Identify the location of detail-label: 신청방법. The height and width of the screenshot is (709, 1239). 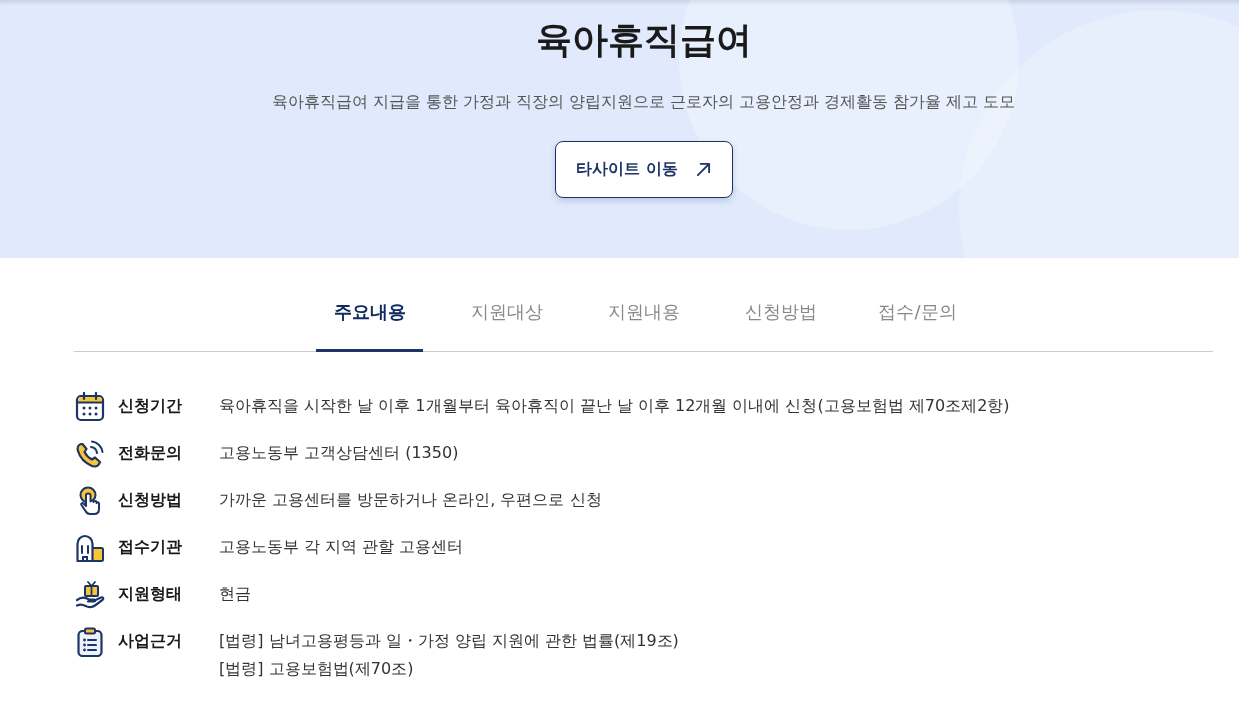
(150, 500).